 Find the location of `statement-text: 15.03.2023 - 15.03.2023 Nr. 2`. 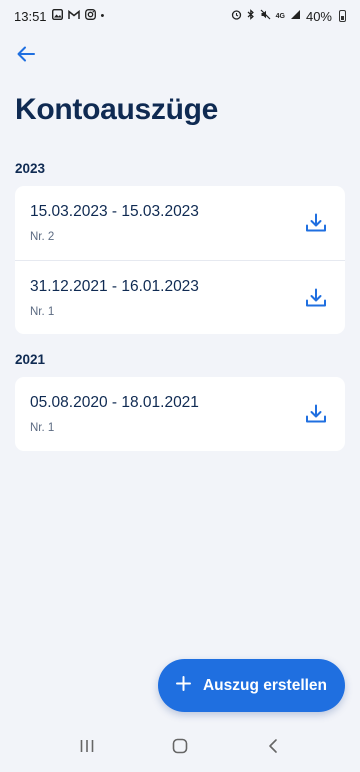

statement-text: 15.03.2023 - 15.03.2023 Nr. 2 is located at coordinates (114, 223).